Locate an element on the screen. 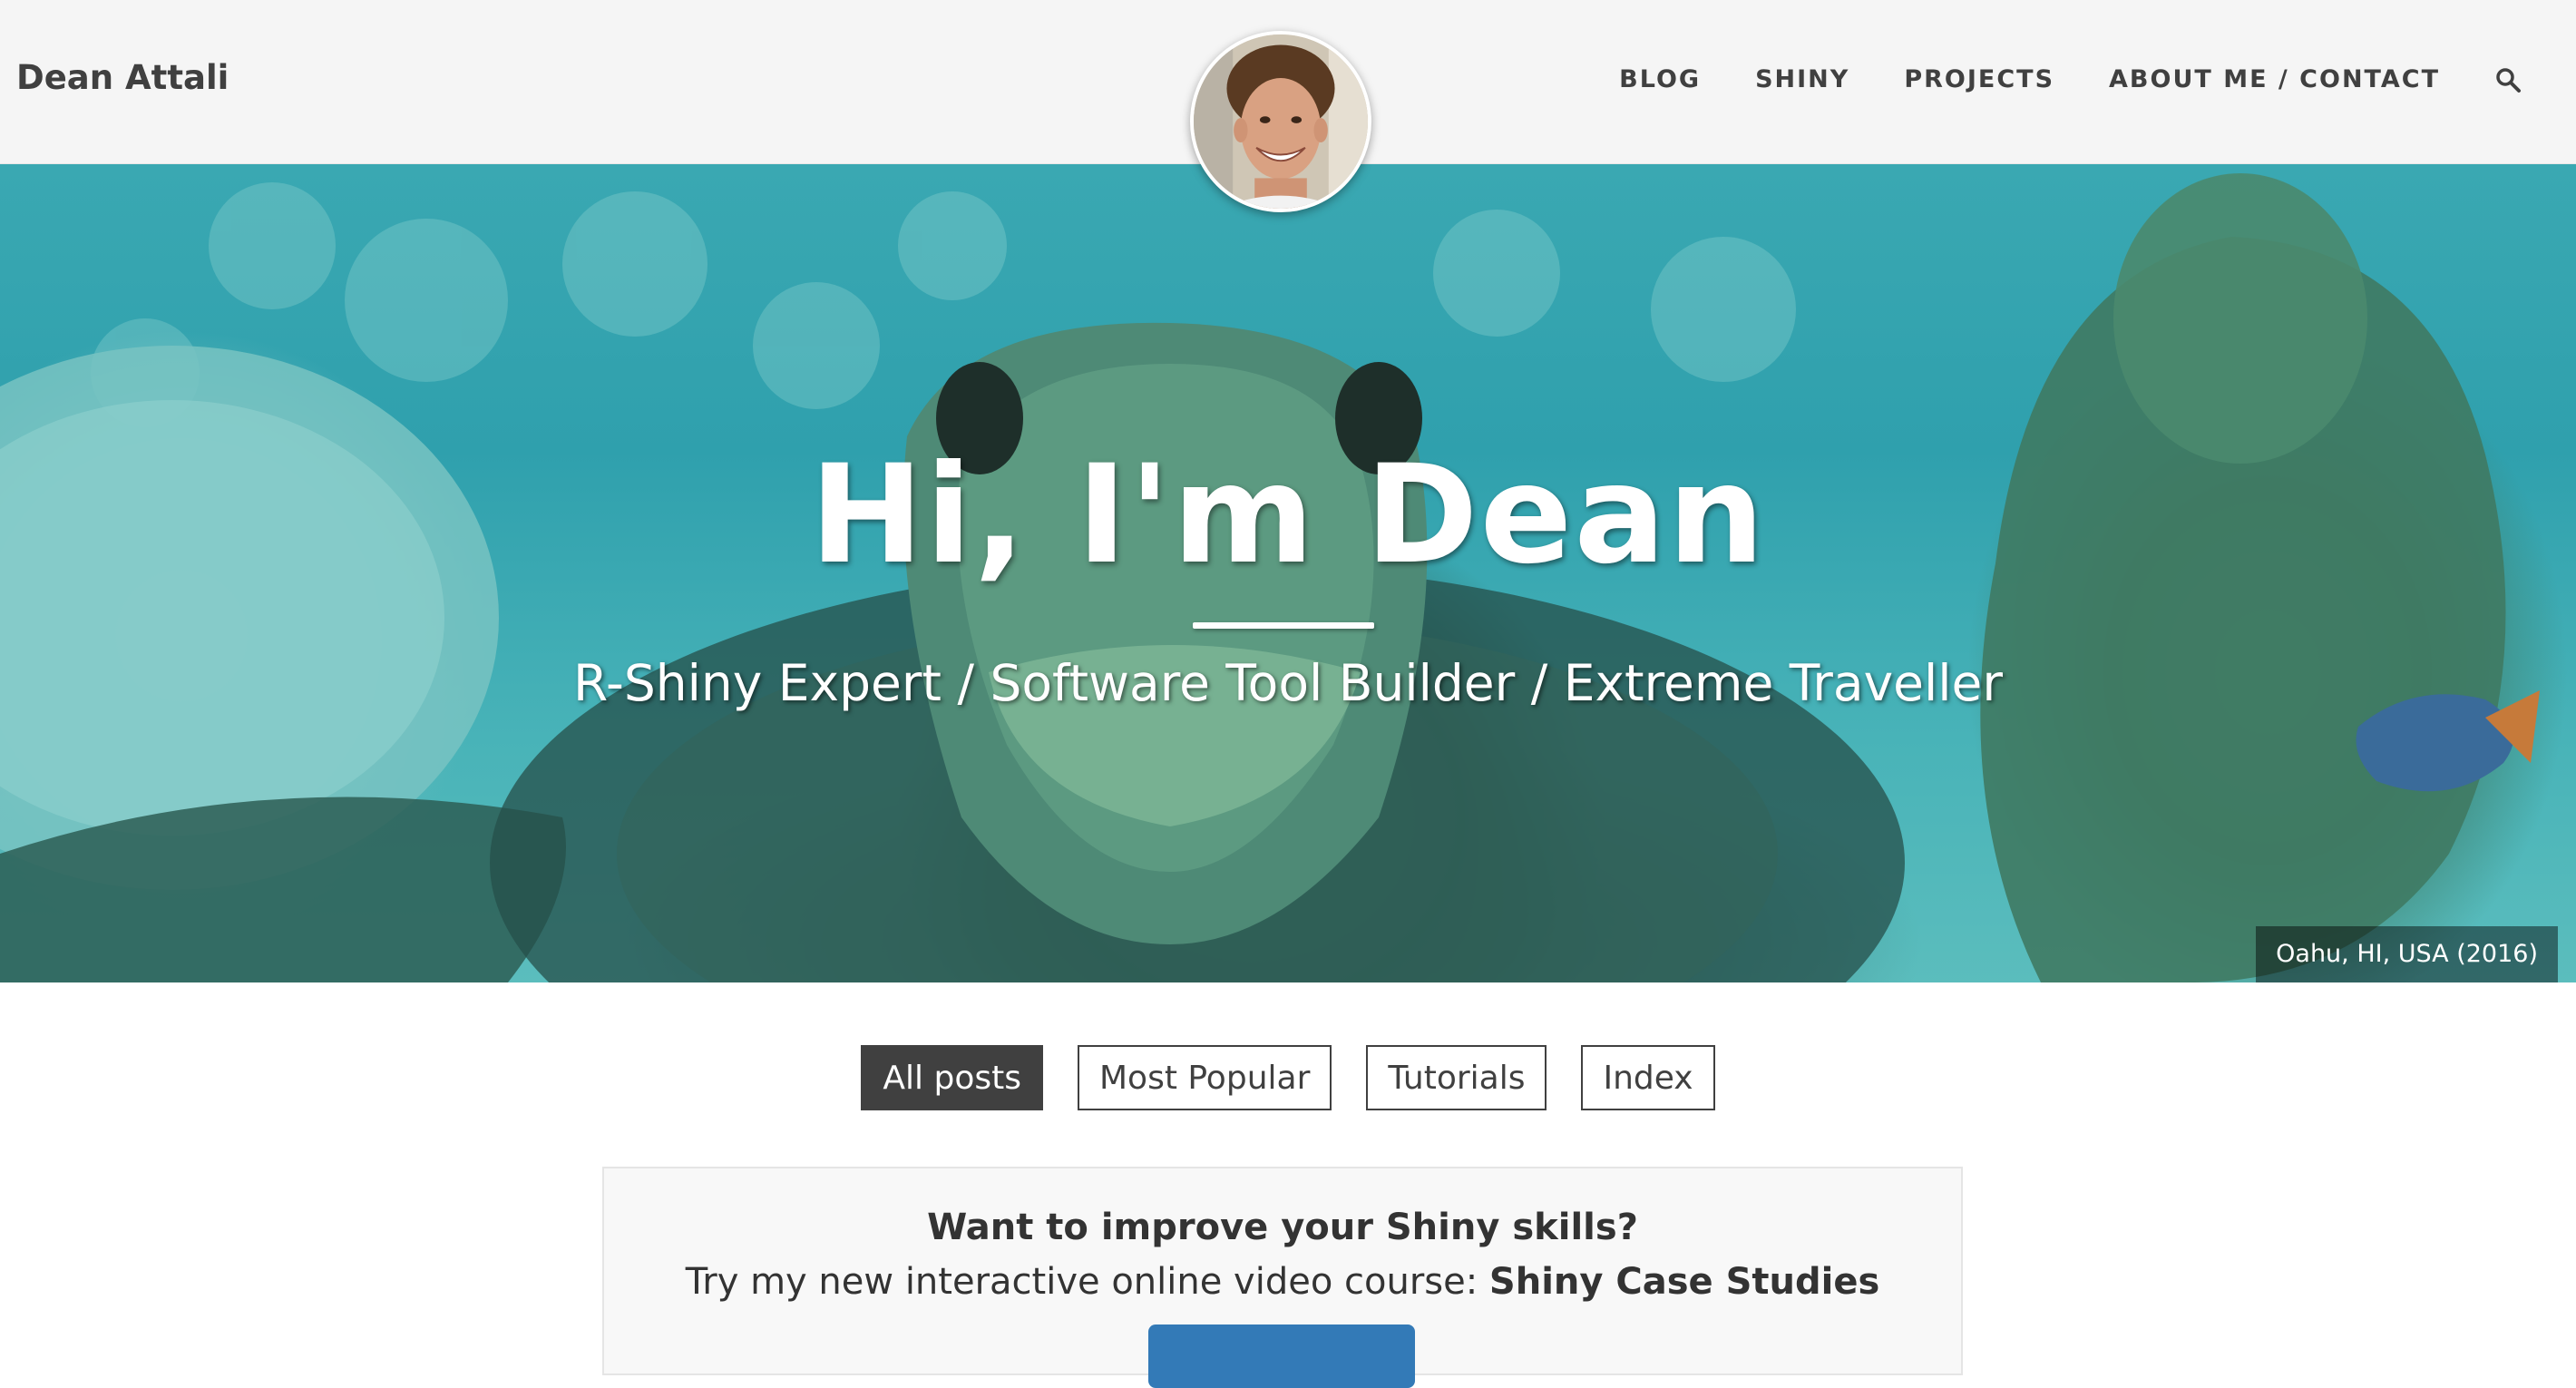 The width and height of the screenshot is (2576, 1388). site-brand-link: Dean Attali is located at coordinates (122, 77).